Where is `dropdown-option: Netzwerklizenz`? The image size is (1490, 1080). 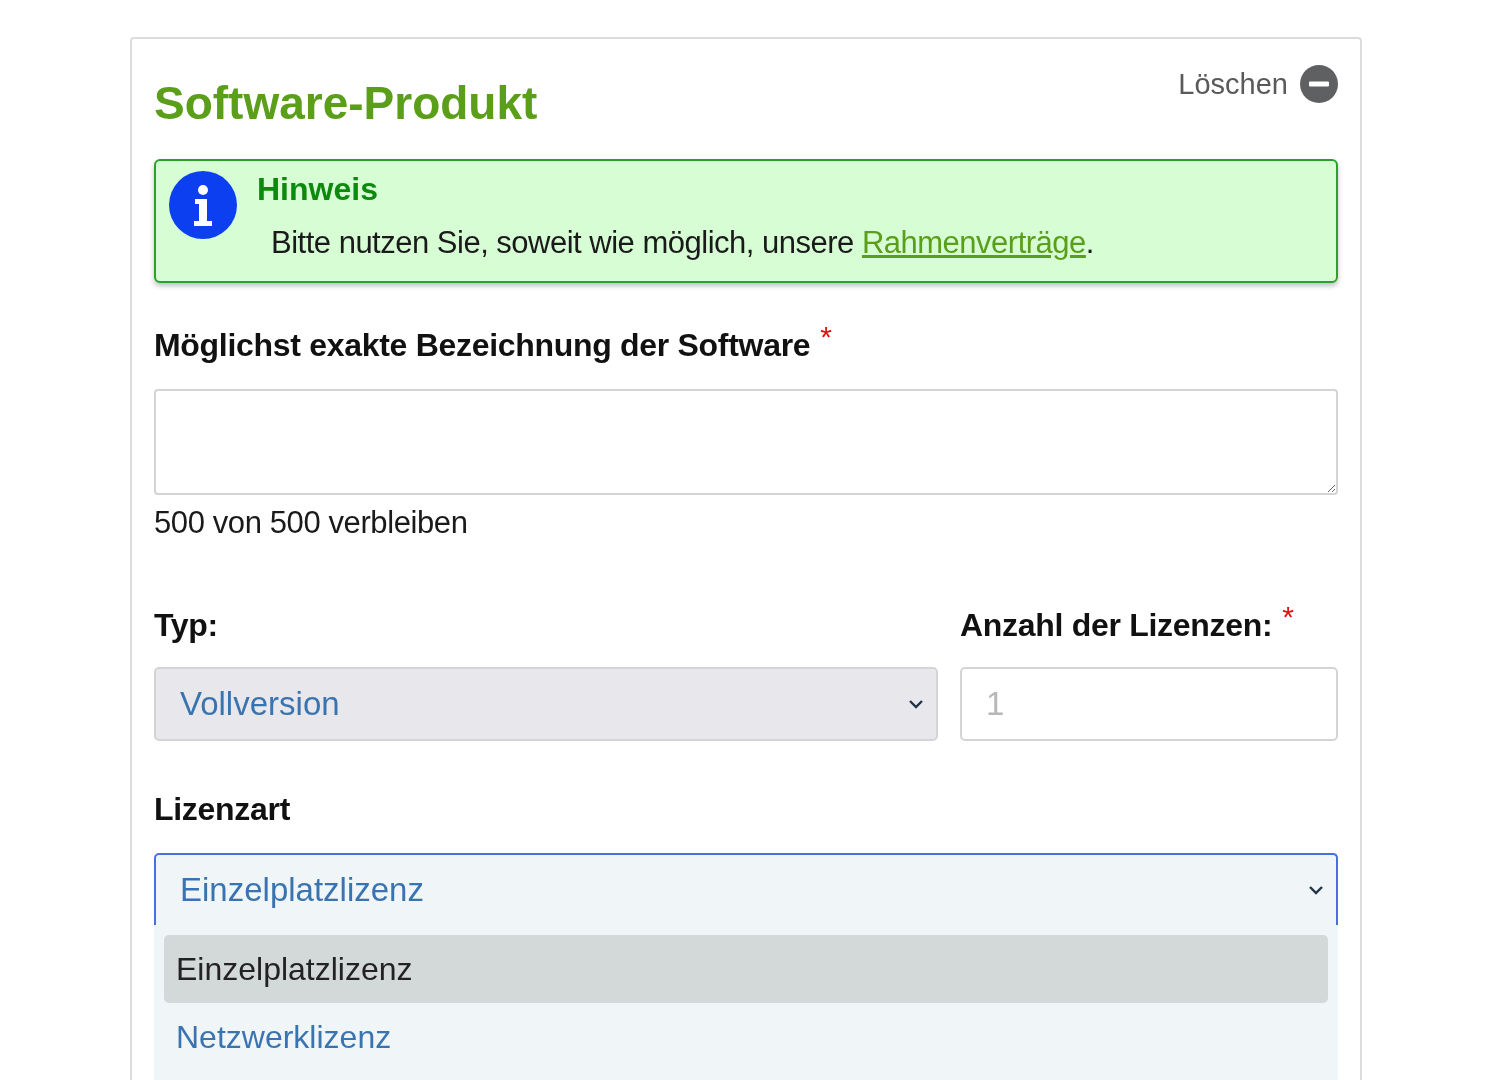 dropdown-option: Netzwerklizenz is located at coordinates (746, 1037).